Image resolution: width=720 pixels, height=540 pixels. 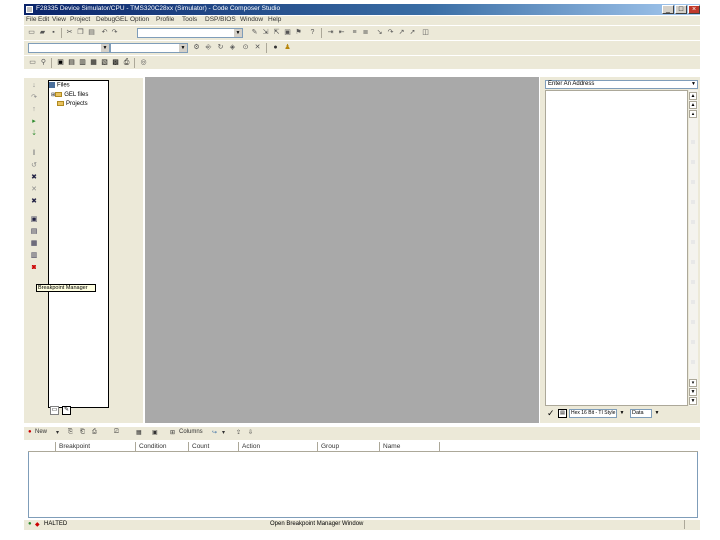 I want to click on watch-window-icon: ▣, so click(x=60, y=62).